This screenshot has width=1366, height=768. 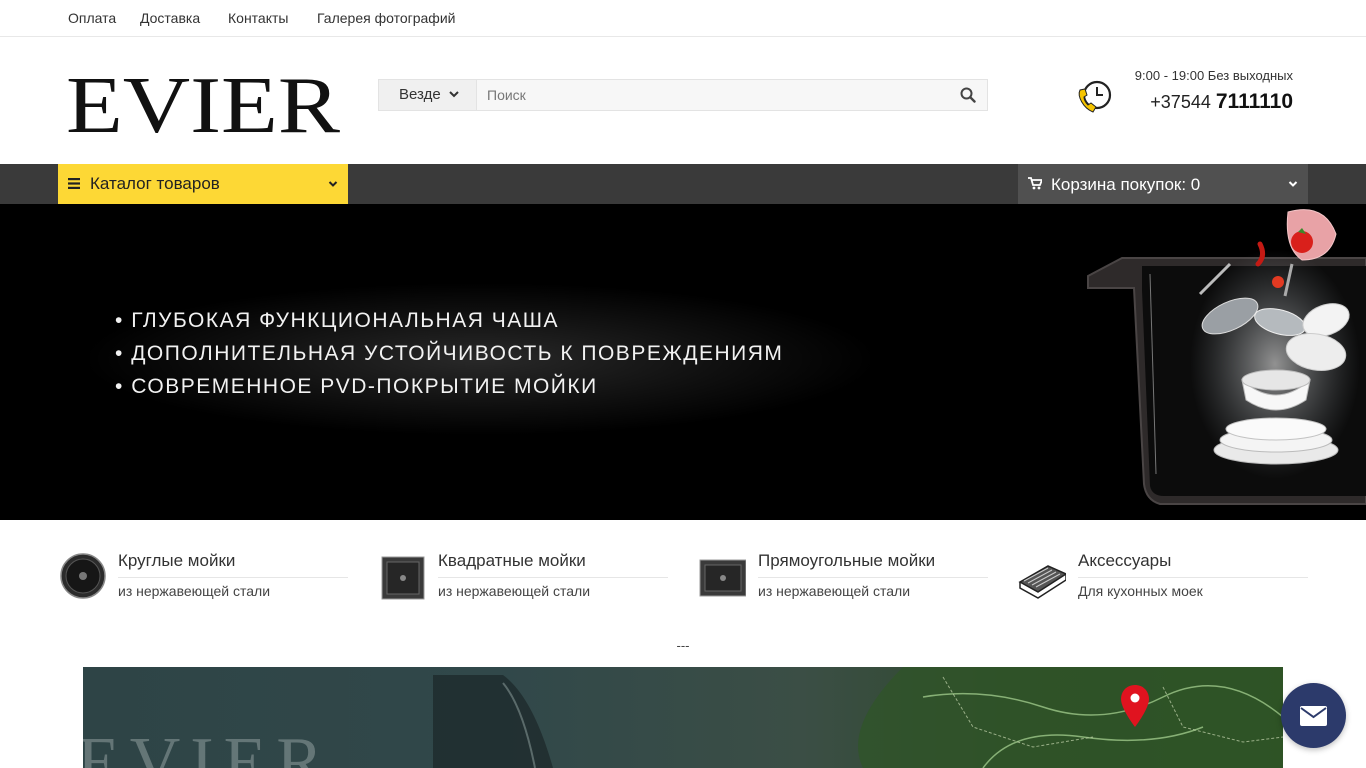 I want to click on phone-prefix: +37544, so click(x=1180, y=102).